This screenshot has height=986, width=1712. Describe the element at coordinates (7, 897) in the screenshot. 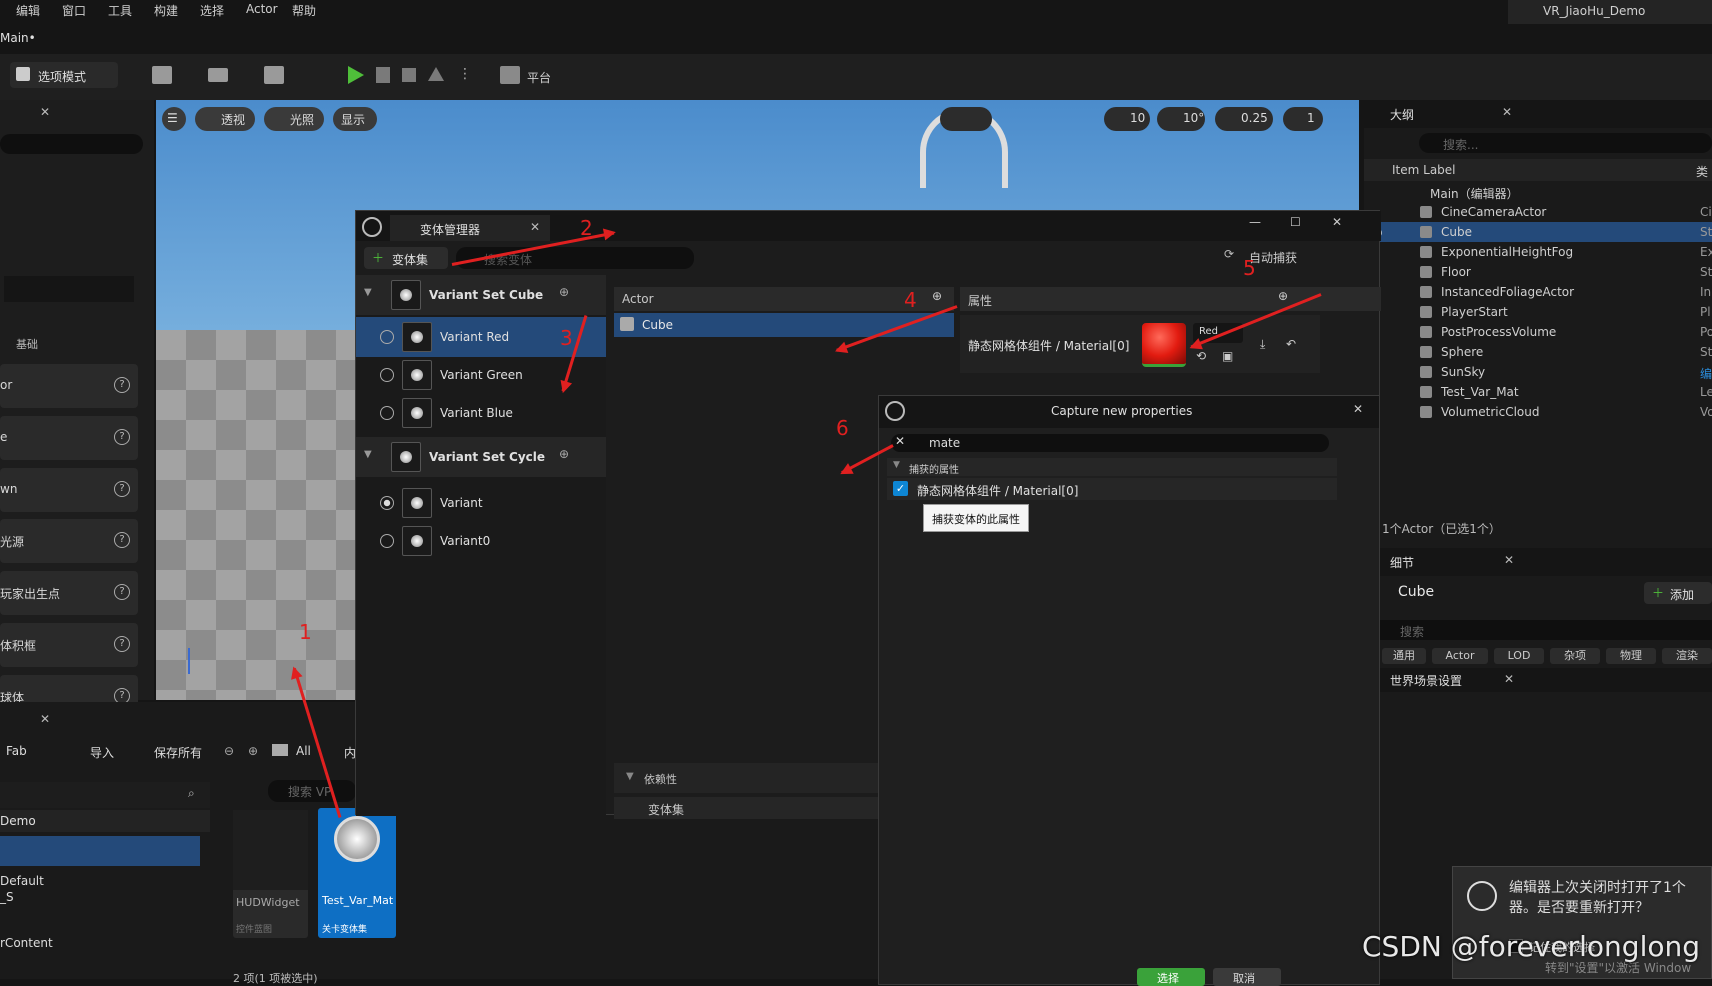

I see `folder-item: _S` at that location.